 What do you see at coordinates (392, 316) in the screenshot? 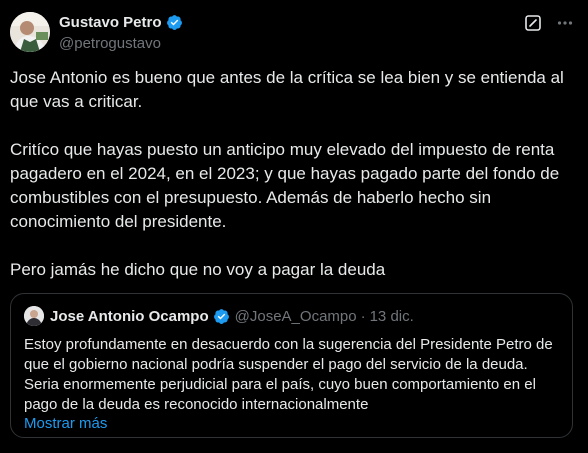
I see `quoted-tweet-date: 13 dic.` at bounding box center [392, 316].